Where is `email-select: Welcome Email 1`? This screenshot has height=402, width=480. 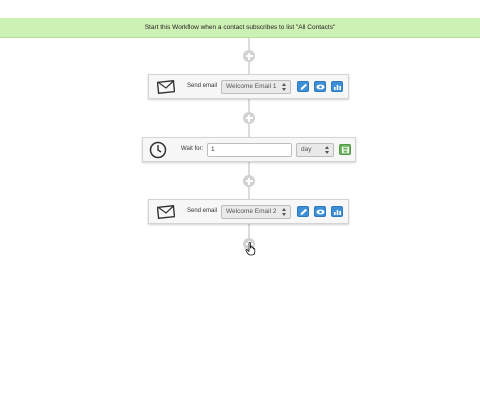 email-select: Welcome Email 1 is located at coordinates (256, 87).